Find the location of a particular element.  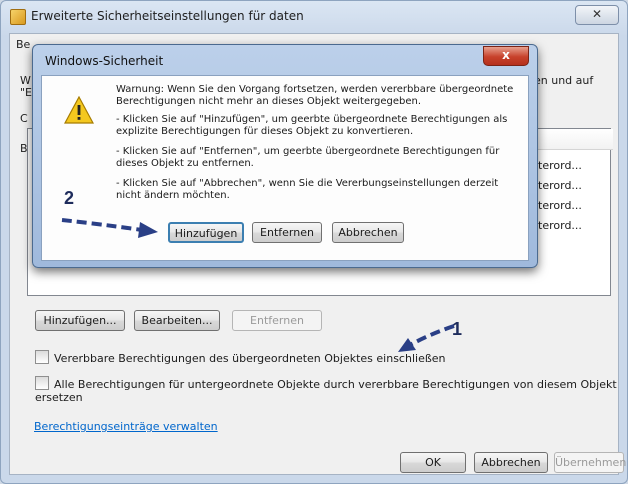

annotation-step-2: 2 is located at coordinates (69, 198).